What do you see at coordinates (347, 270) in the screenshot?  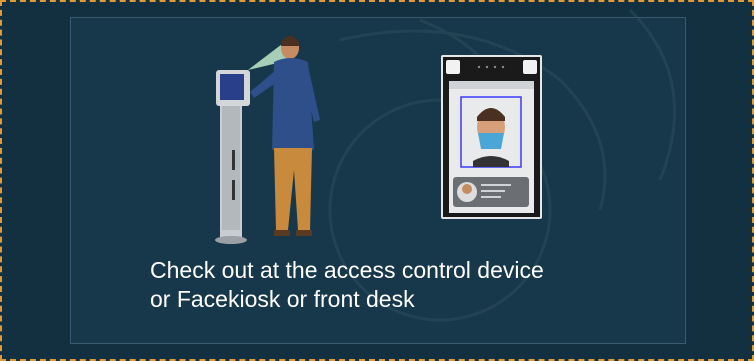 I see `caption-line-1: Check out at the access control device` at bounding box center [347, 270].